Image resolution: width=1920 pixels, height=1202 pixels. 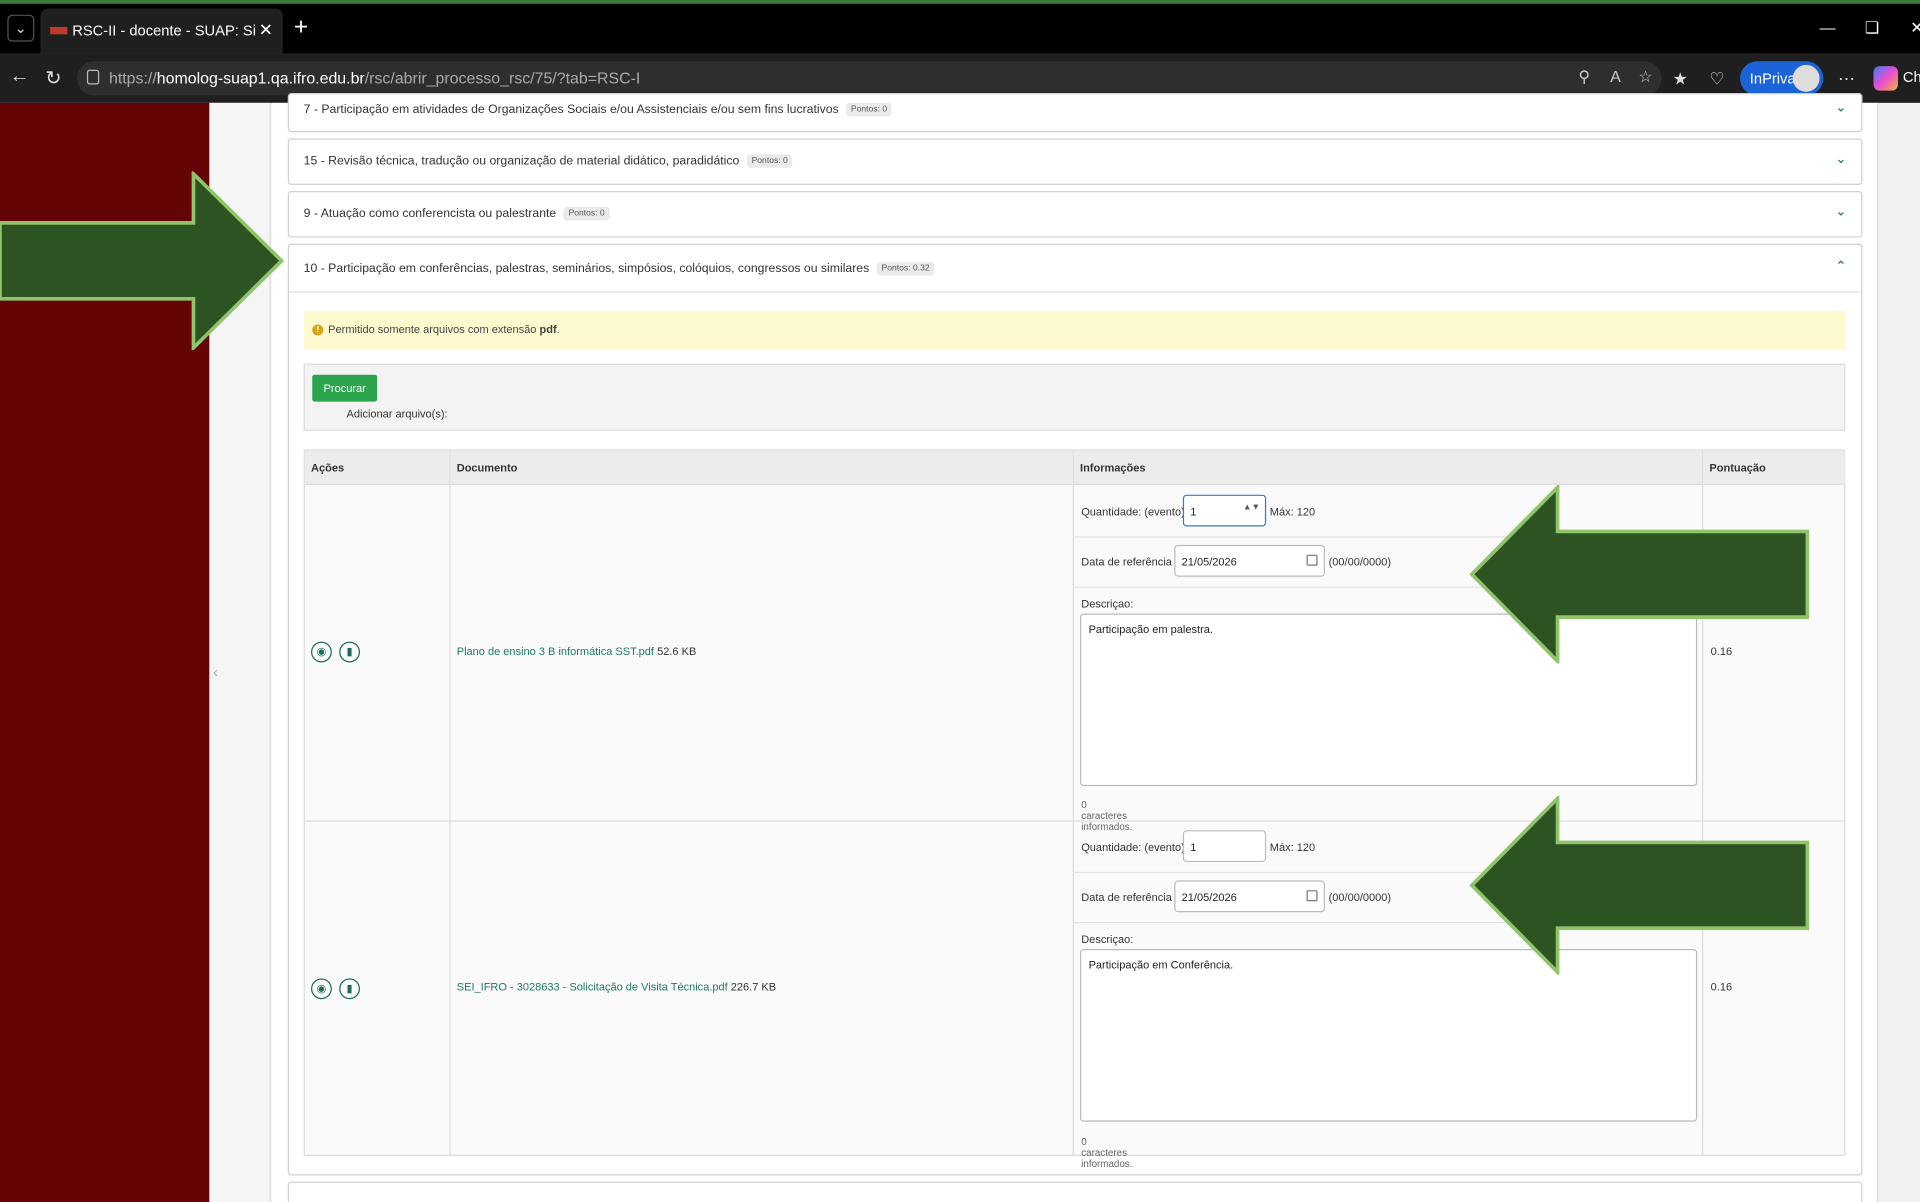 I want to click on upload-panel: Procurar Adicionar arquivo(s):, so click(x=1074, y=397).